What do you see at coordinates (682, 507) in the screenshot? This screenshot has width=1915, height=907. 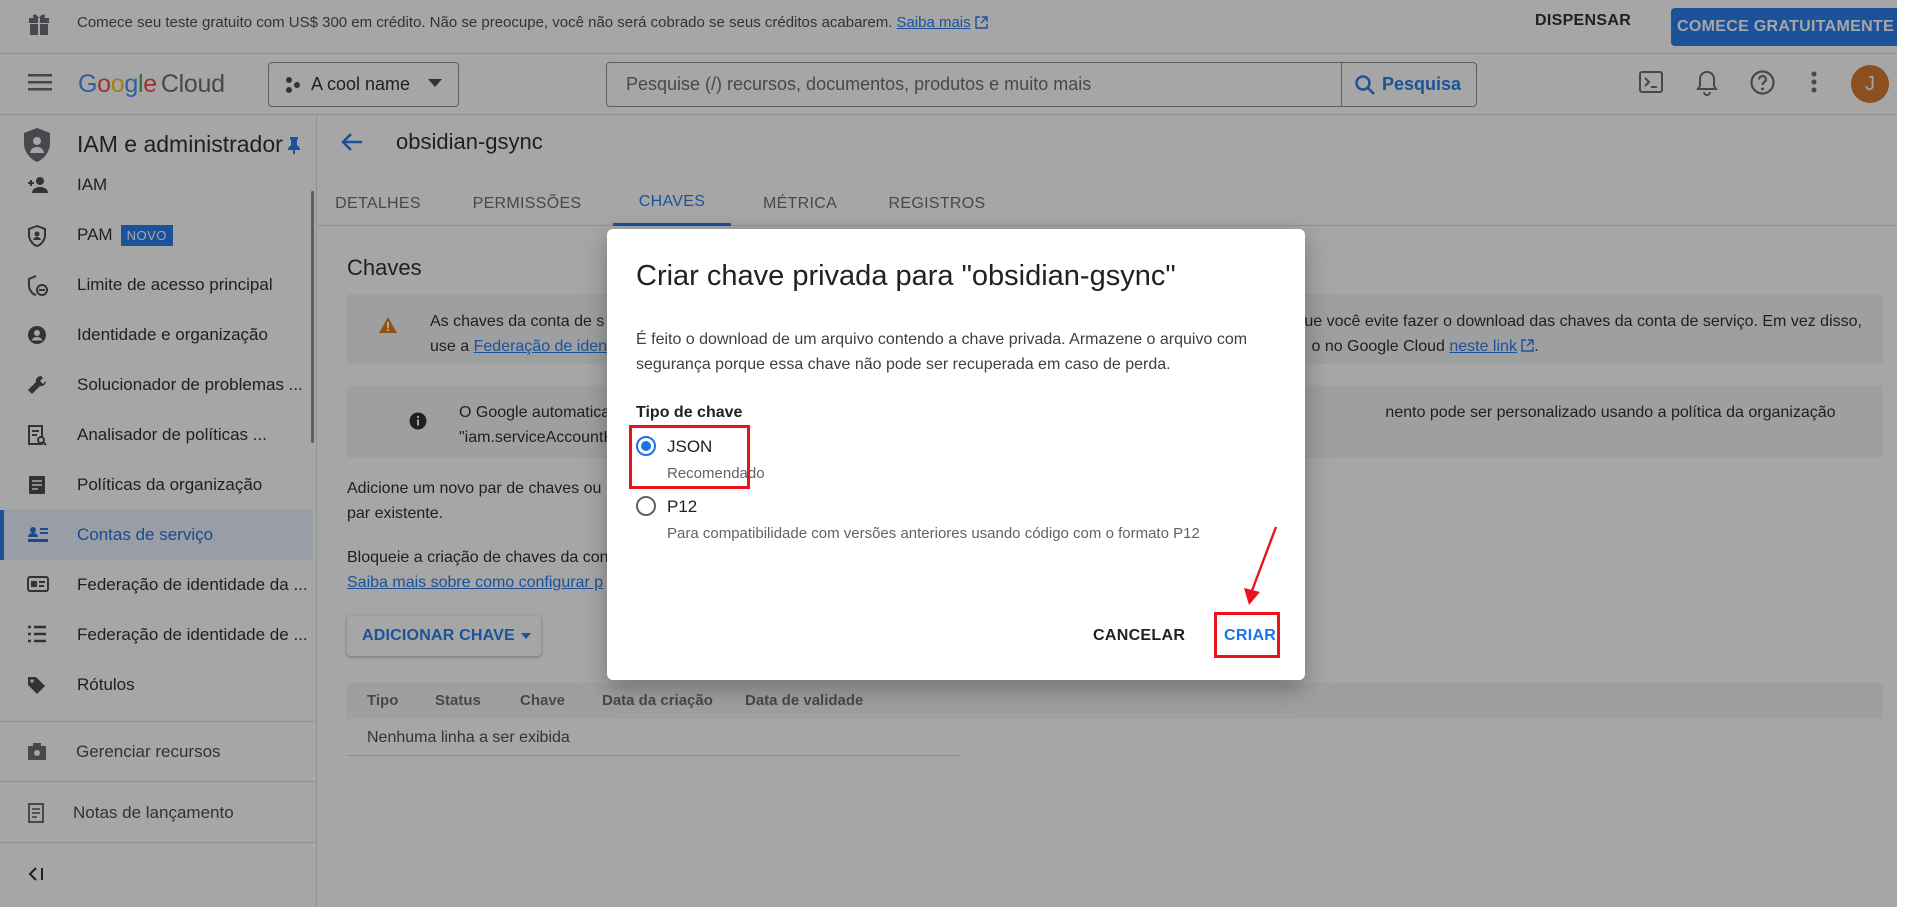 I see `p12-option-label: P12` at bounding box center [682, 507].